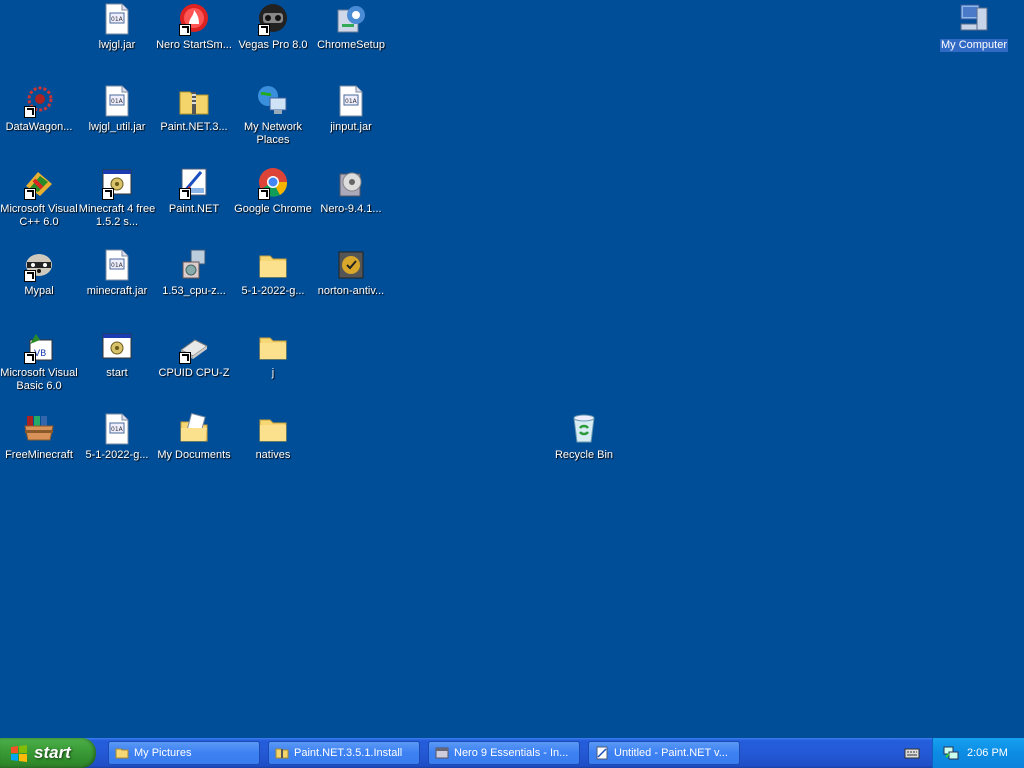 The height and width of the screenshot is (768, 1024). Describe the element at coordinates (194, 265) in the screenshot. I see `setup-package-icon` at that location.